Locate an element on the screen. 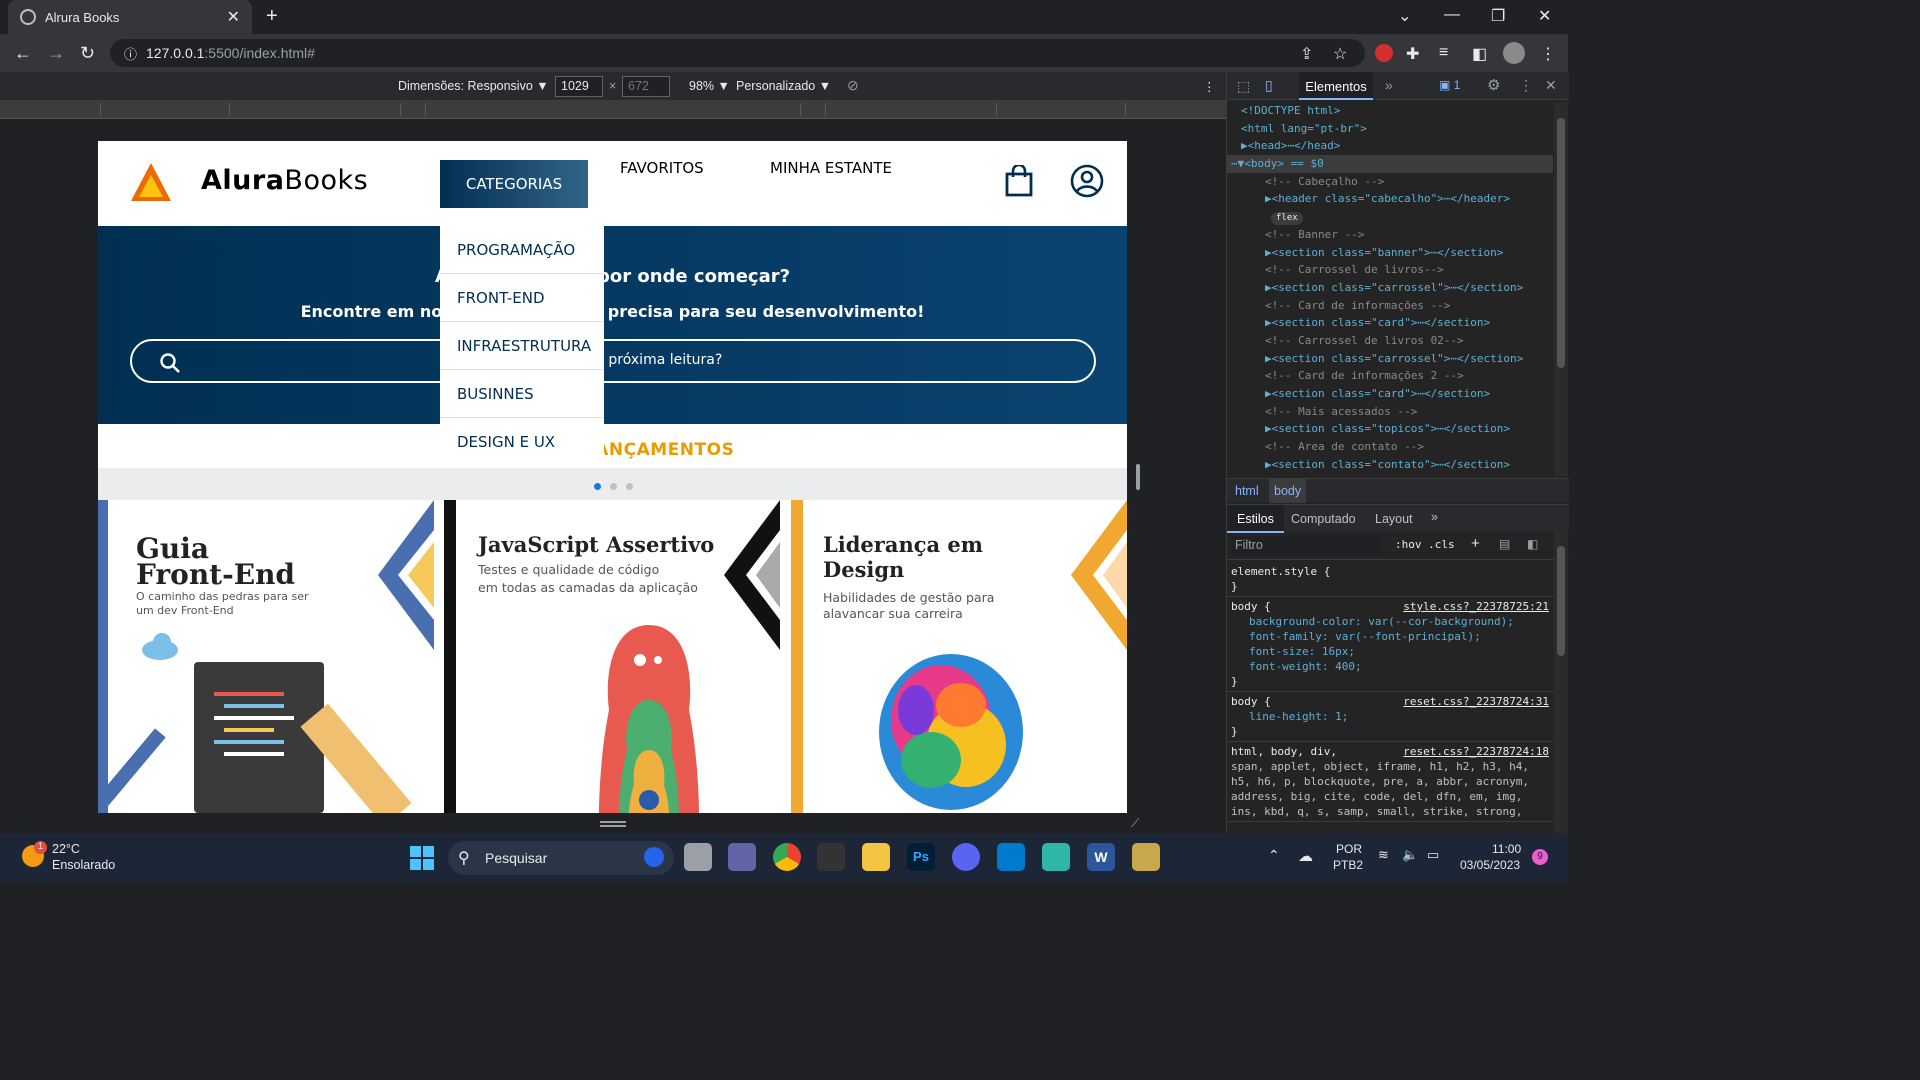 This screenshot has height=1080, width=1920. styles-scrollbar is located at coordinates (1561, 682).